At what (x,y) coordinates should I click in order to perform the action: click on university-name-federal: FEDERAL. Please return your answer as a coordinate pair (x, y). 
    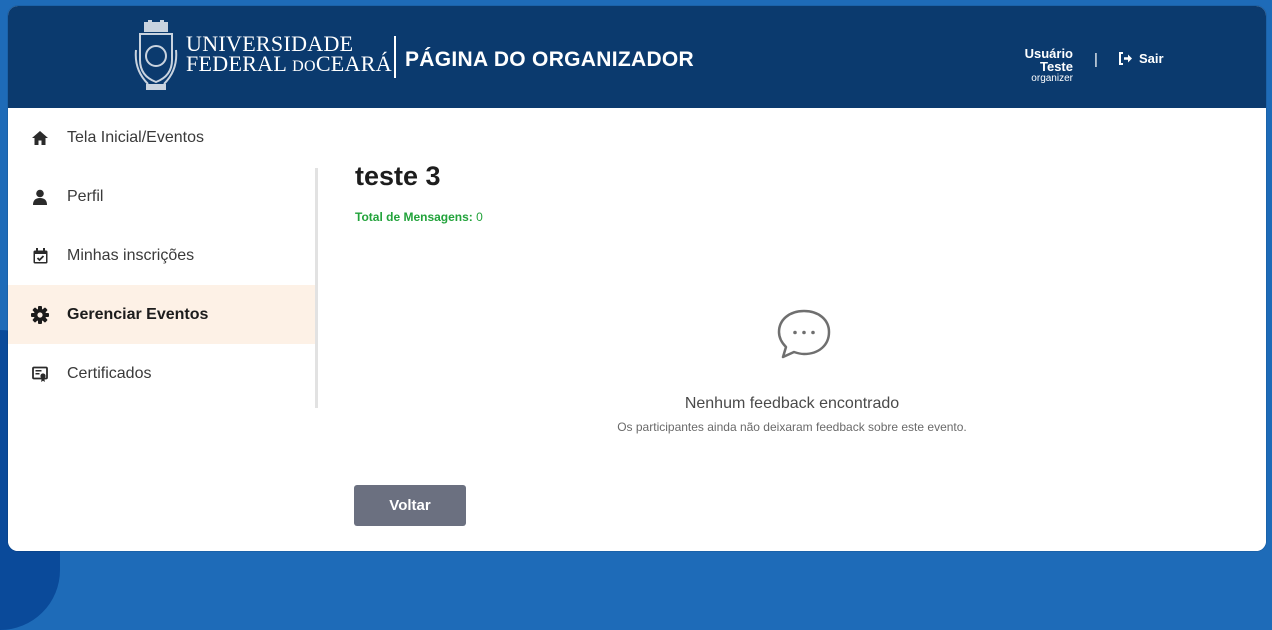
    Looking at the image, I should click on (236, 63).